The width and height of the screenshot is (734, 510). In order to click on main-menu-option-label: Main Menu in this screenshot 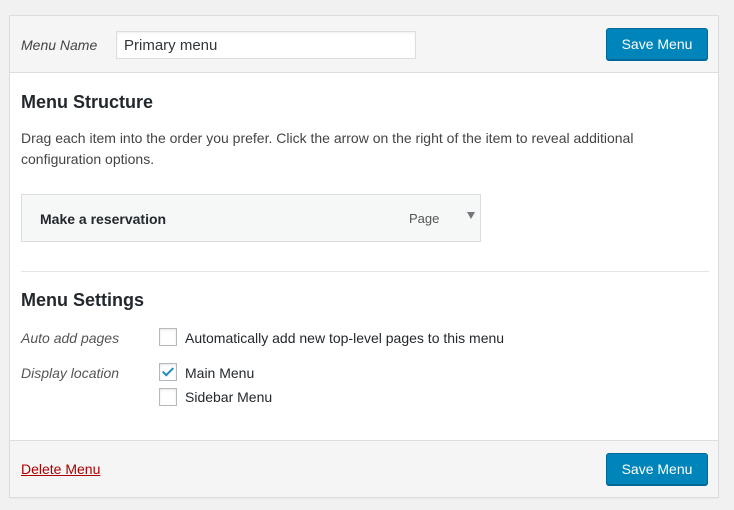, I will do `click(219, 373)`.